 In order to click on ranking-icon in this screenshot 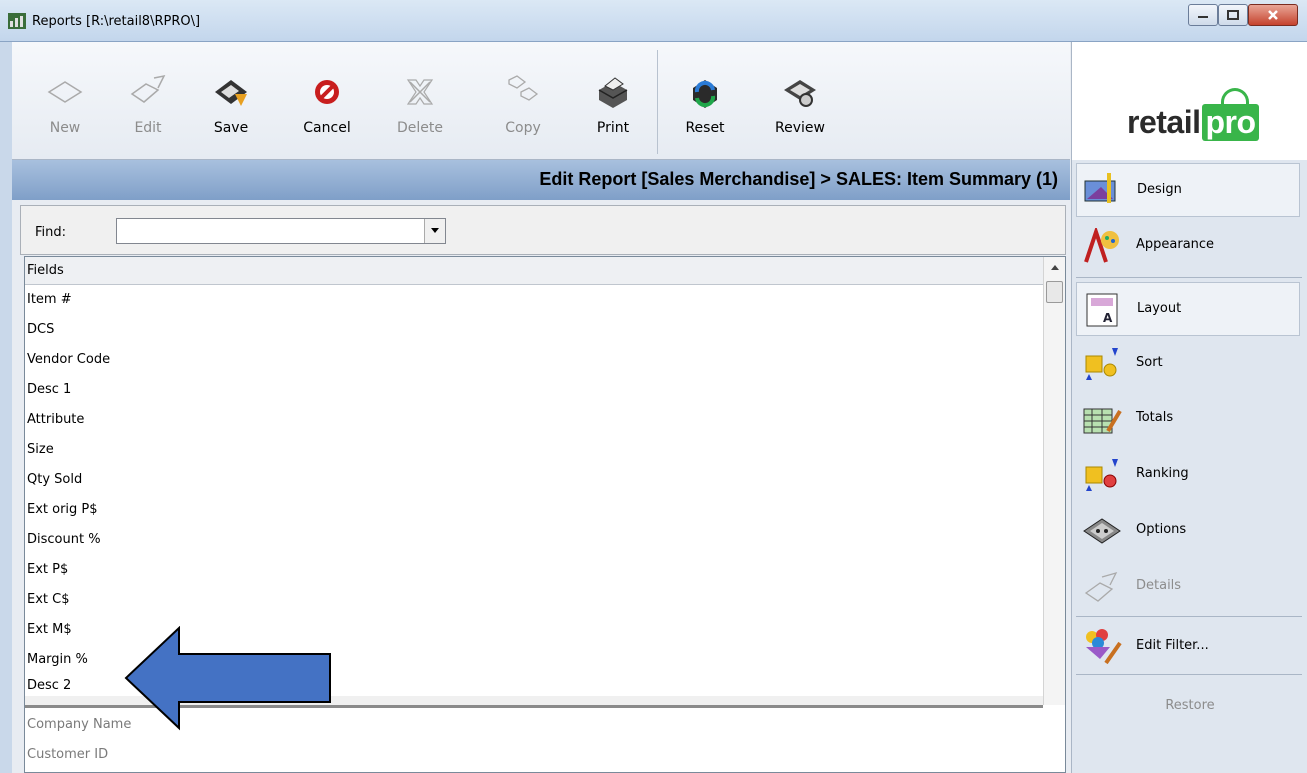, I will do `click(1101, 475)`.